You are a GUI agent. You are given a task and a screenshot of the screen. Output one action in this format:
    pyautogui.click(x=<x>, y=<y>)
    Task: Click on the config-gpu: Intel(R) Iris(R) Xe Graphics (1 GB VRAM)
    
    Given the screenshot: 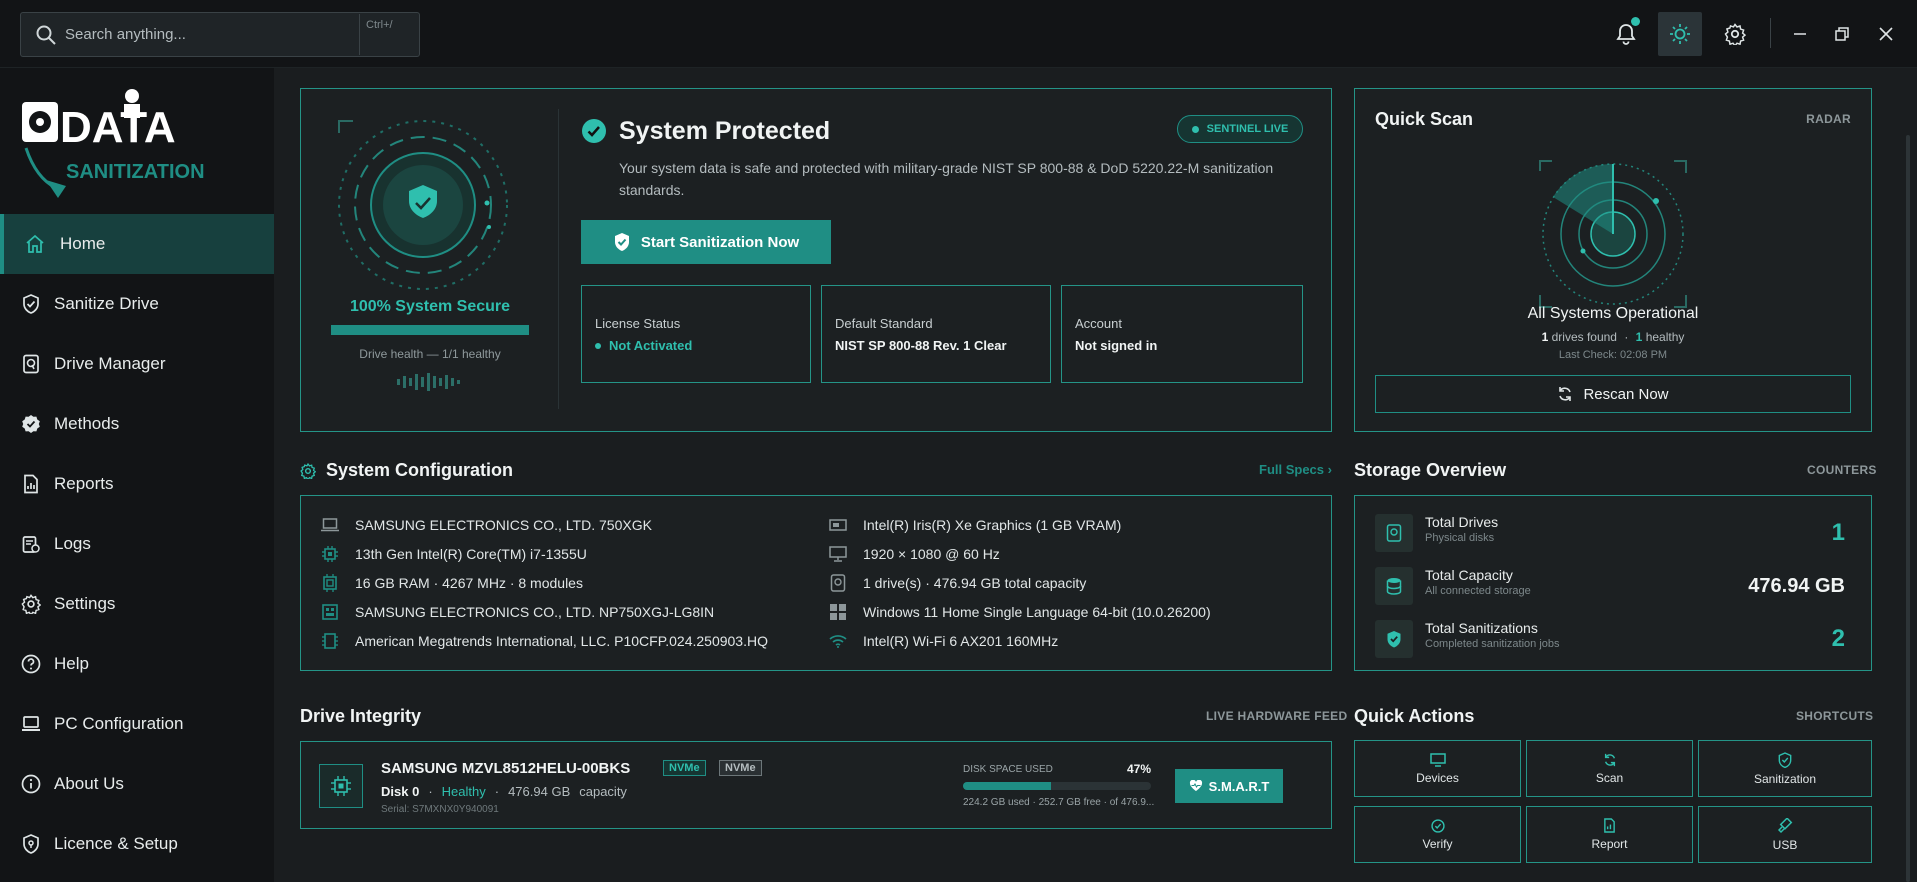 What is the action you would take?
    pyautogui.click(x=975, y=525)
    